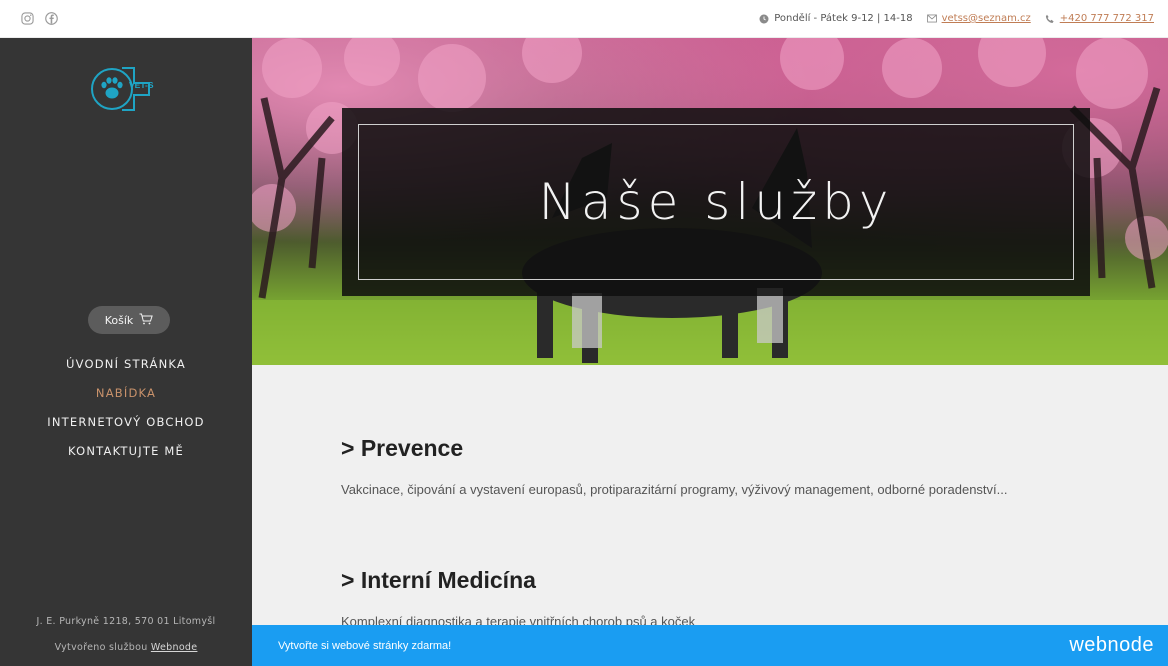 The height and width of the screenshot is (666, 1168). What do you see at coordinates (1050, 19) in the screenshot?
I see `phone-icon` at bounding box center [1050, 19].